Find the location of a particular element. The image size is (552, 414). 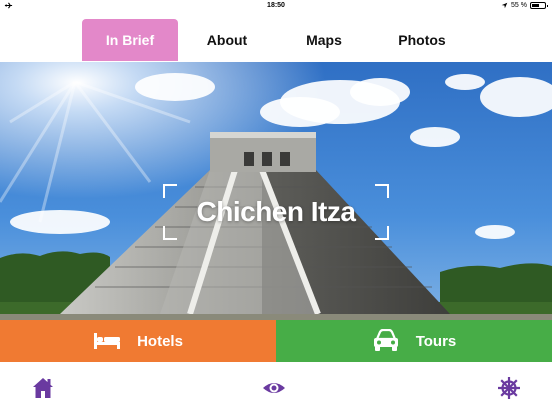

hotels-button: Hotels is located at coordinates (138, 341).